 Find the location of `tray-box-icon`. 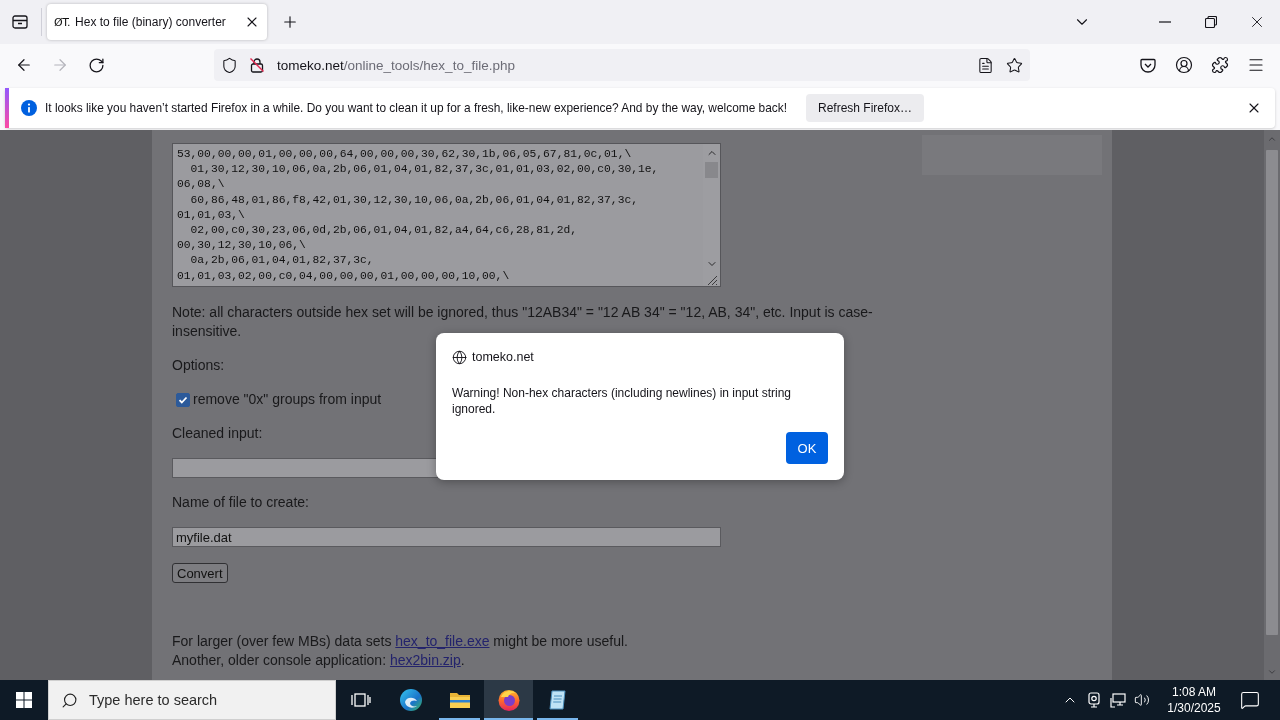

tray-box-icon is located at coordinates (20, 22).